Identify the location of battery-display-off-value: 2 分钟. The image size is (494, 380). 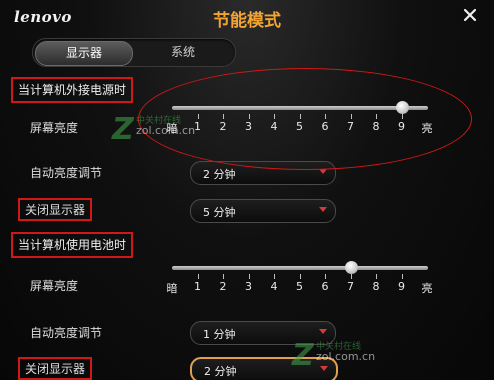
(220, 371).